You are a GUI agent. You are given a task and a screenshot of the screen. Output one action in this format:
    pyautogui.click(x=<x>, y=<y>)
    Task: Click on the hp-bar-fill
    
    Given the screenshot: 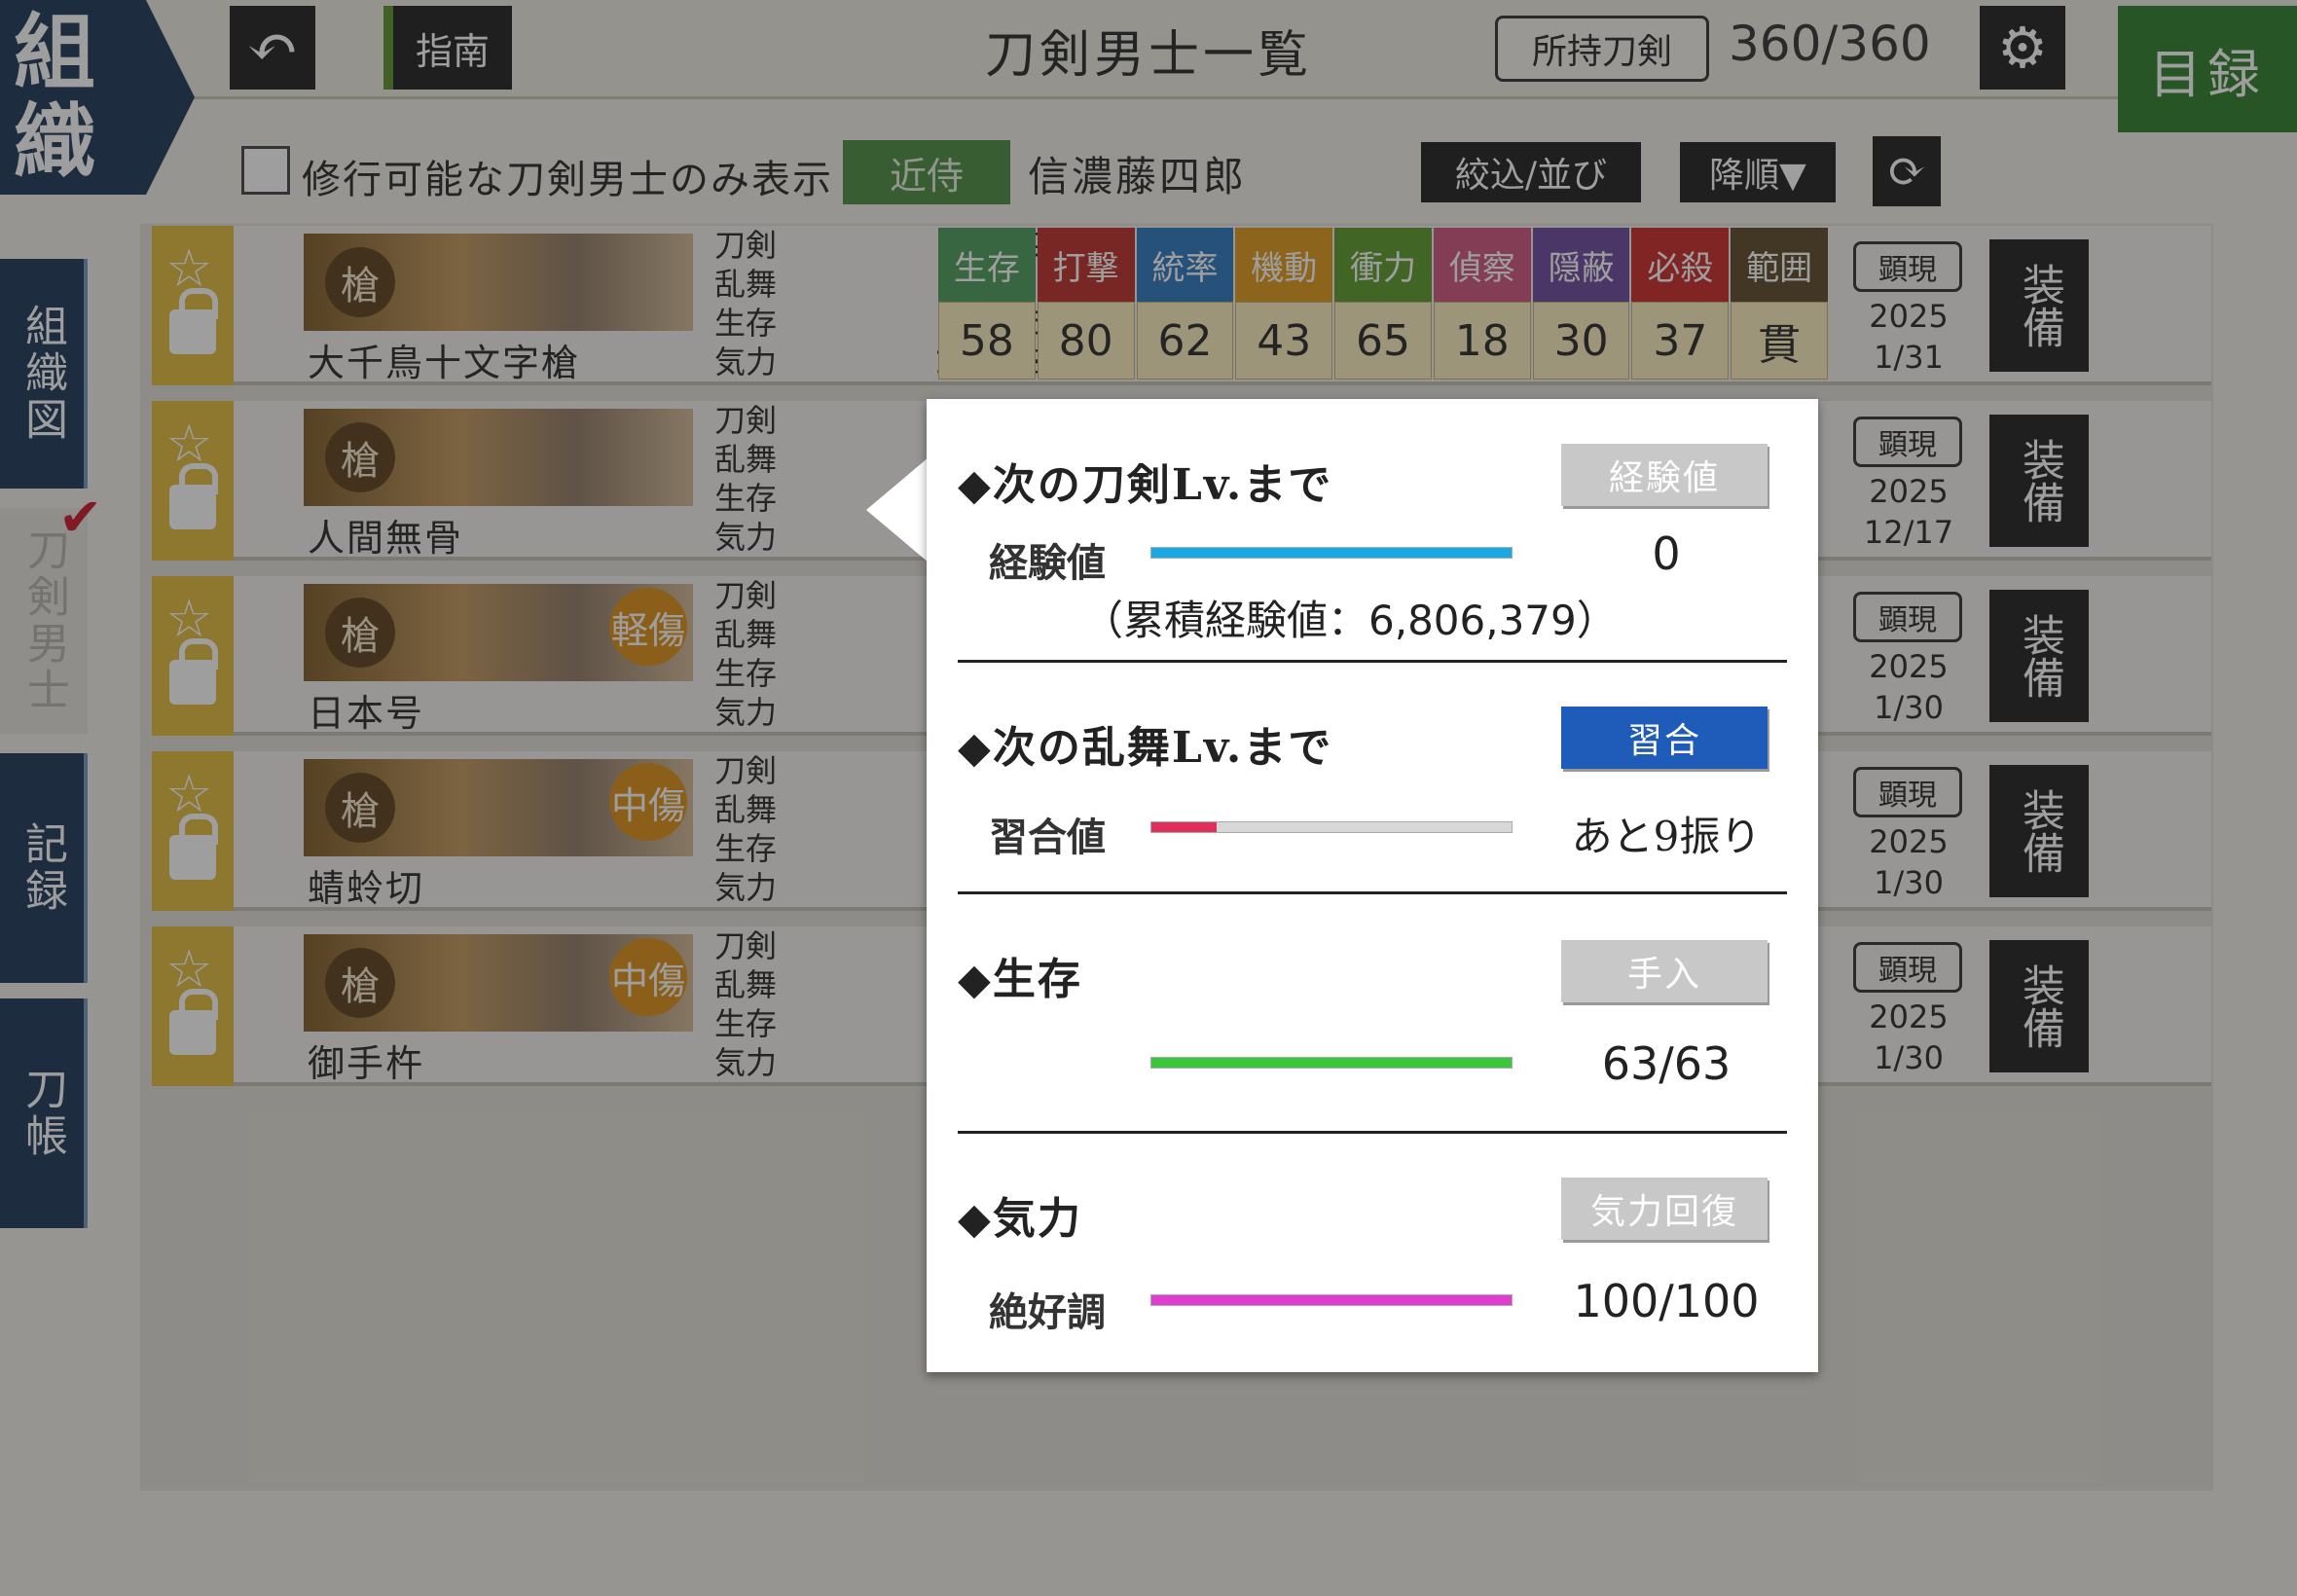 What is the action you would take?
    pyautogui.click(x=1331, y=1063)
    